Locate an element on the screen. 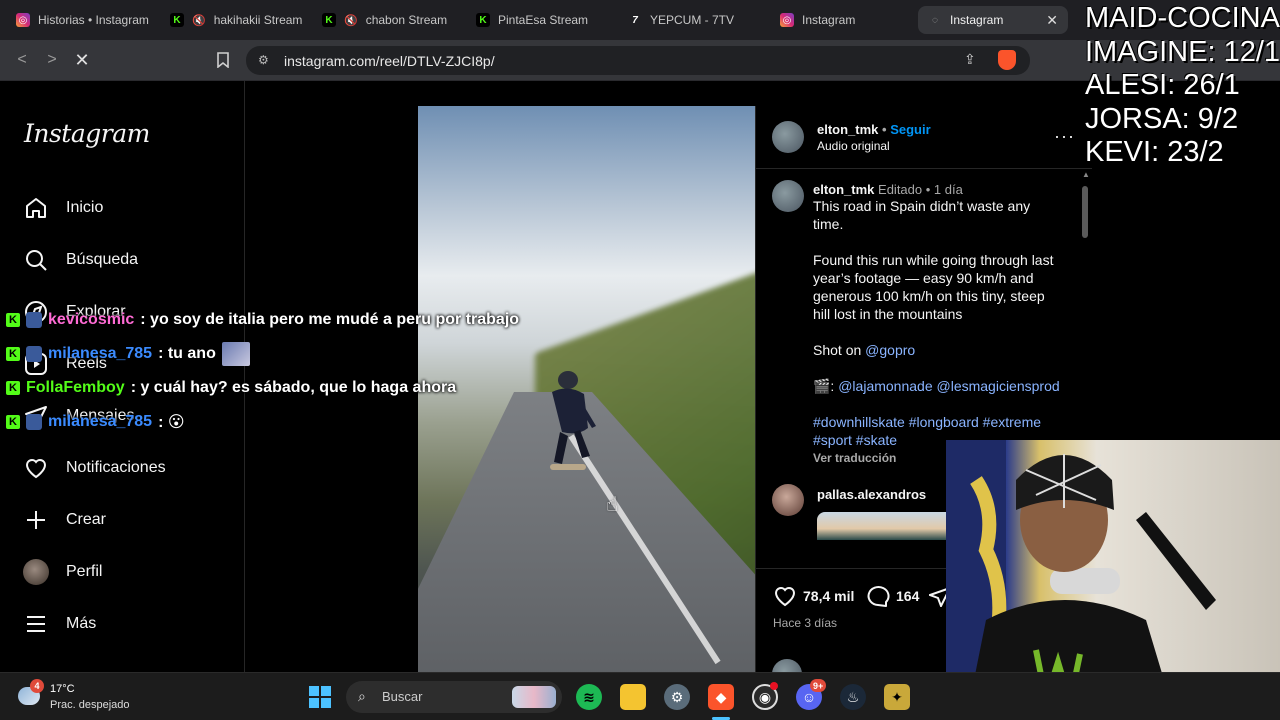 This screenshot has width=1280, height=720. comment-image is located at coordinates (887, 526).